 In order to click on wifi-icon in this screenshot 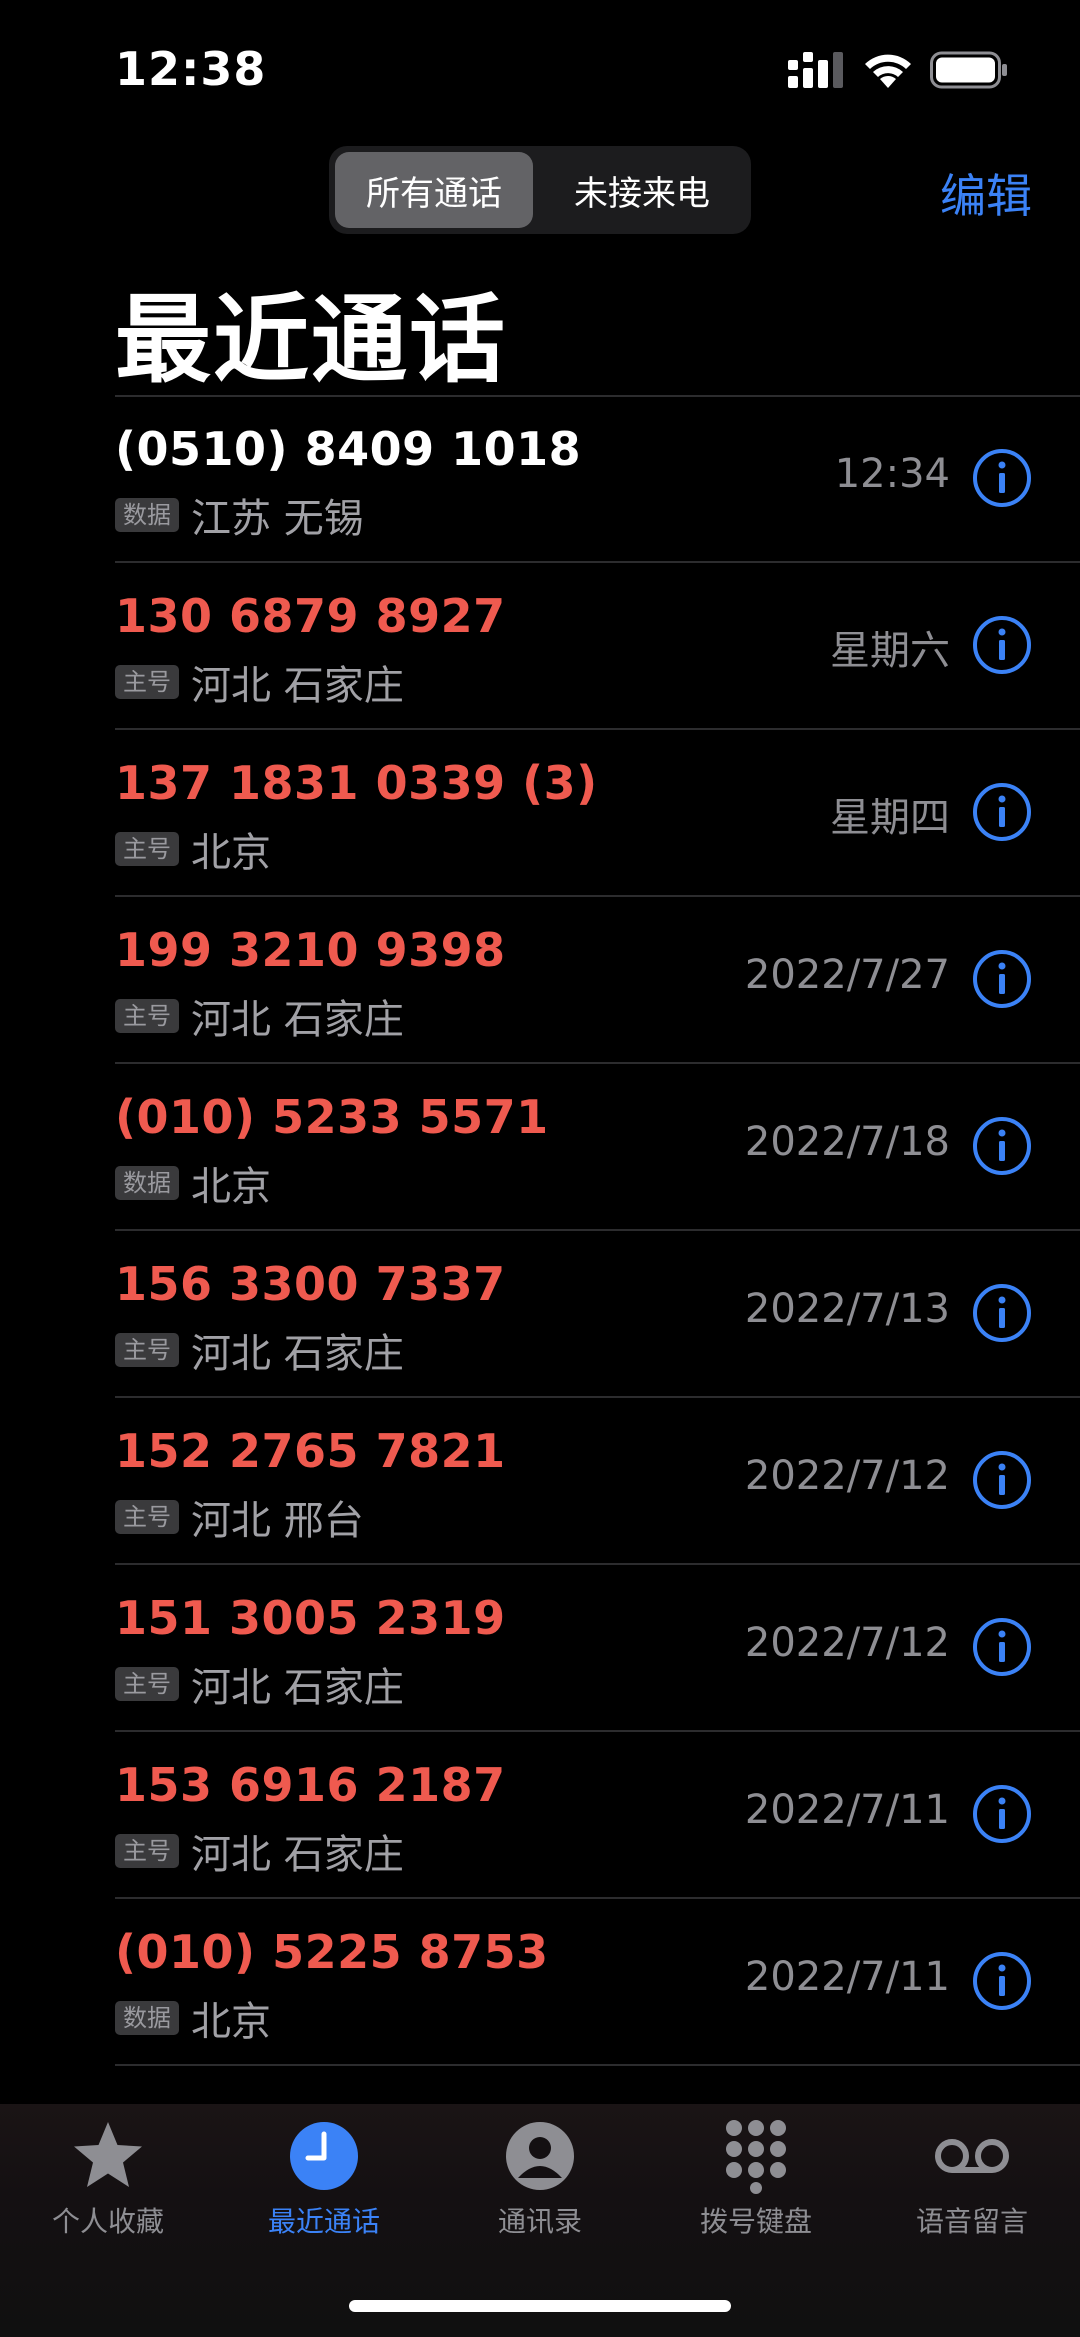, I will do `click(888, 71)`.